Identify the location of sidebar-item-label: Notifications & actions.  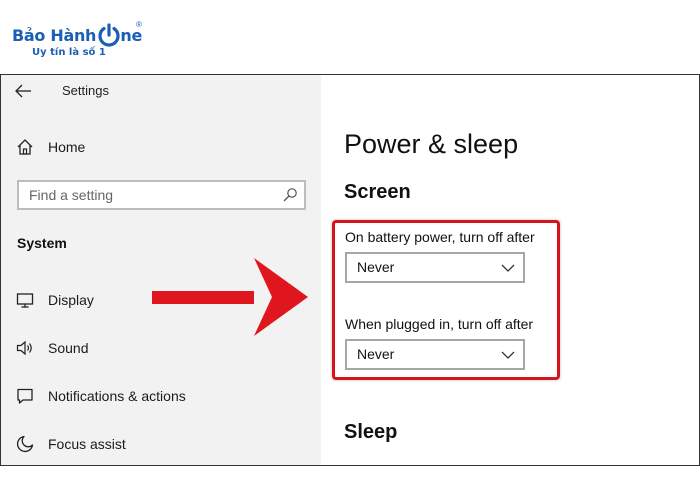
(117, 396).